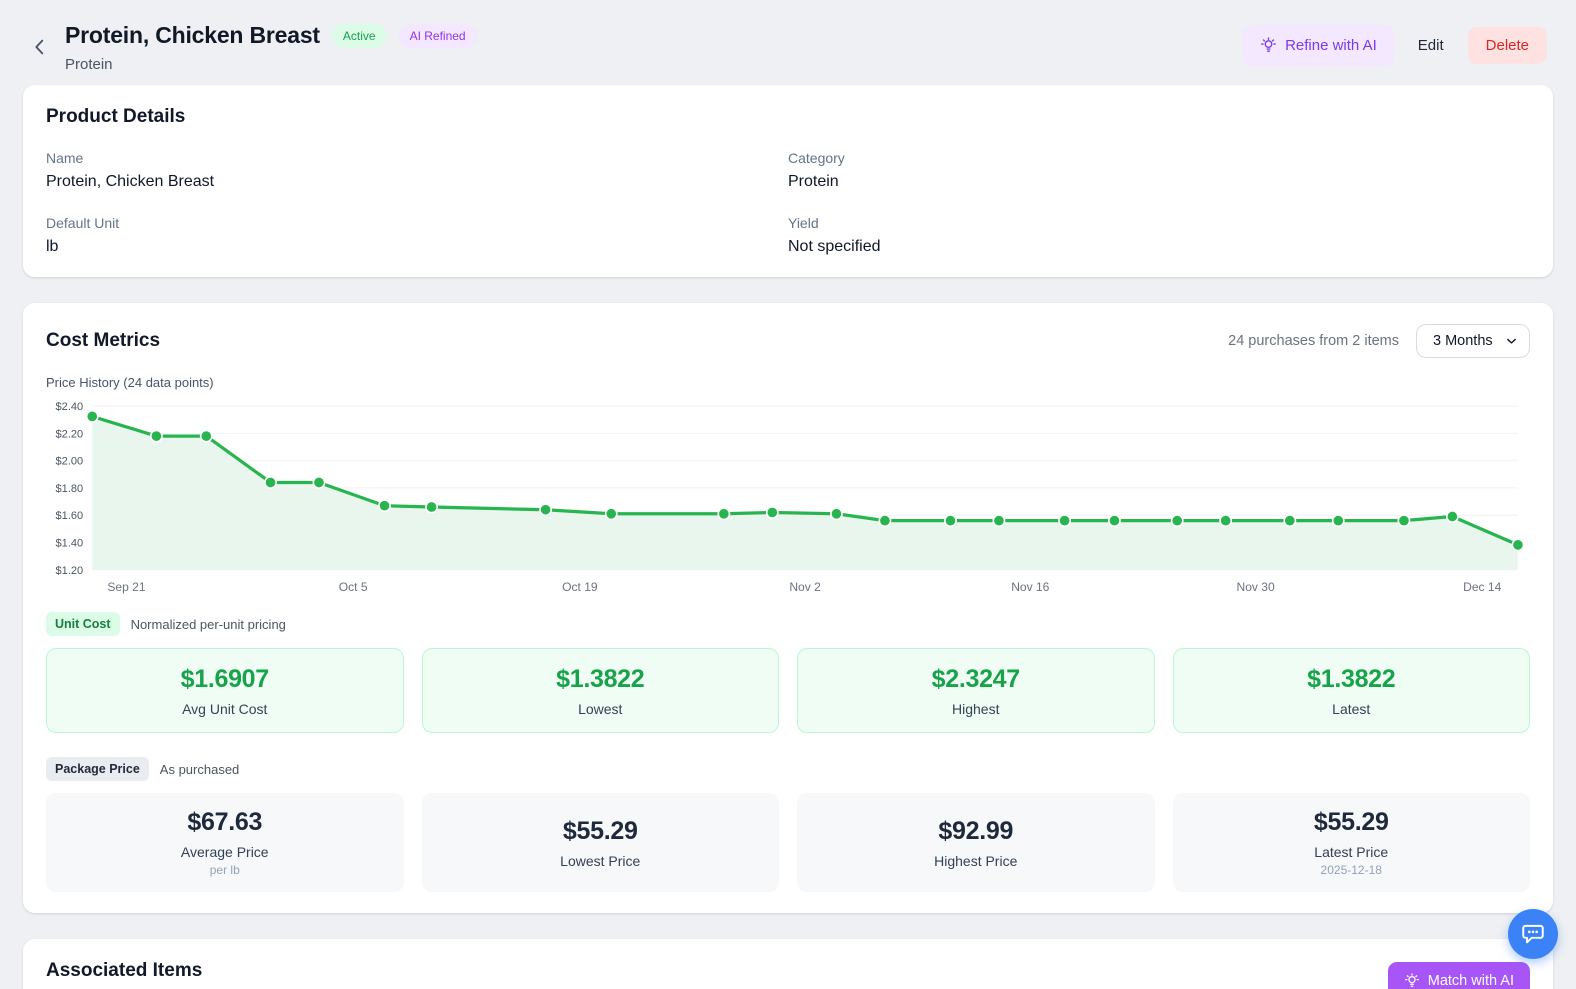 Image resolution: width=1576 pixels, height=989 pixels. I want to click on chat-widget-button, so click(1533, 934).